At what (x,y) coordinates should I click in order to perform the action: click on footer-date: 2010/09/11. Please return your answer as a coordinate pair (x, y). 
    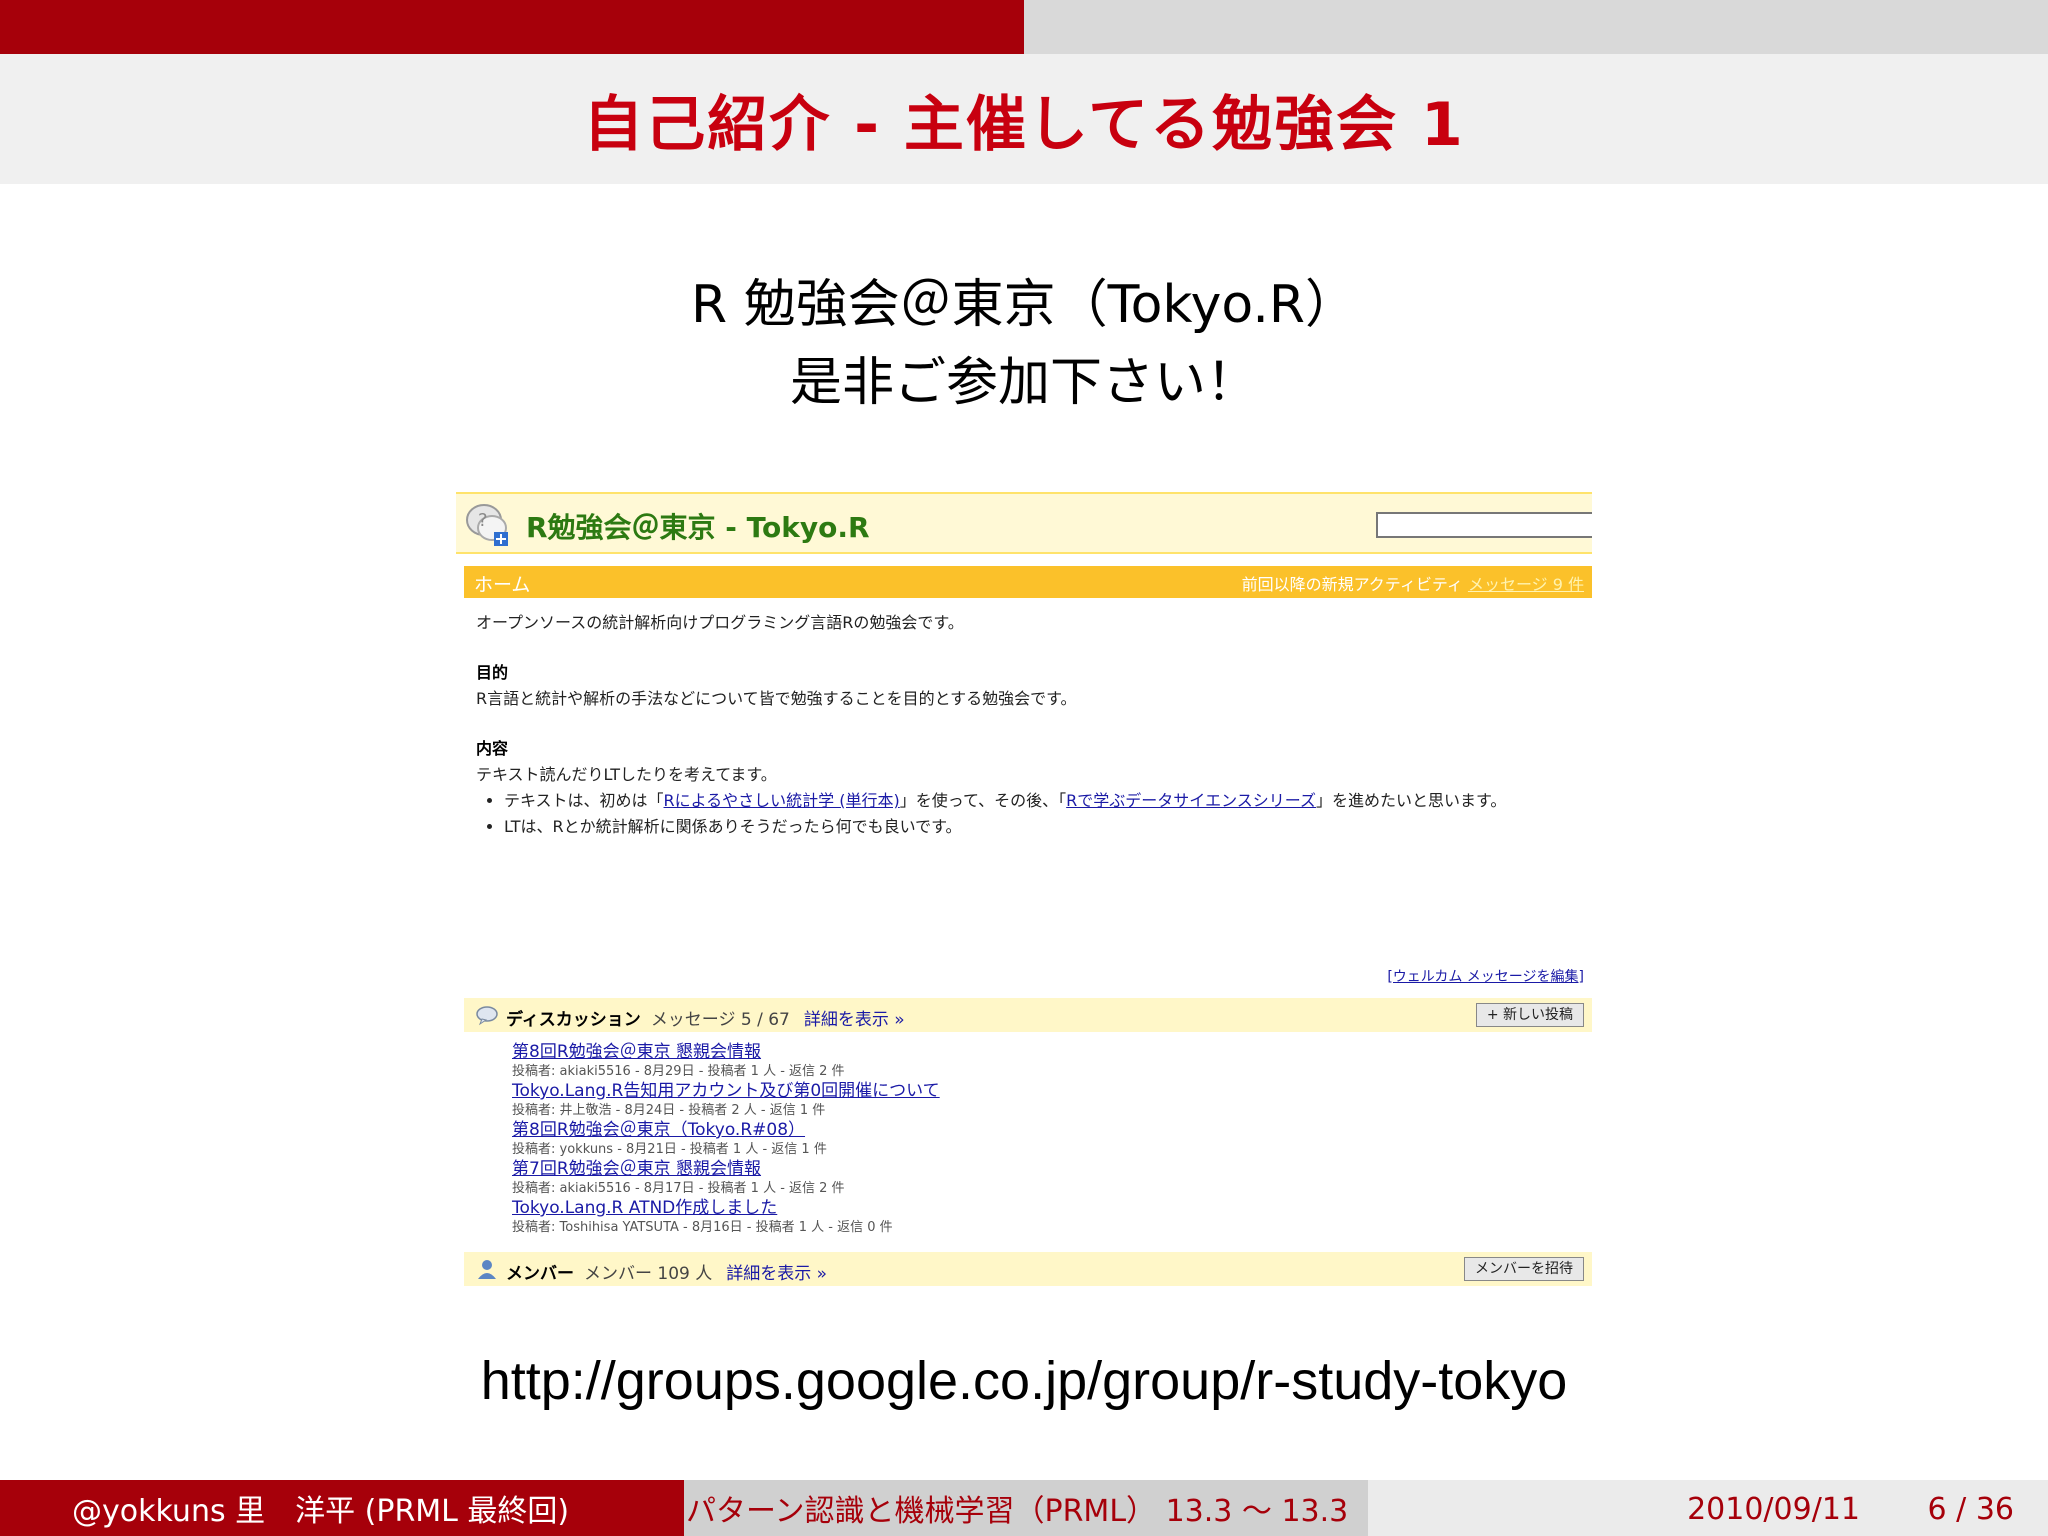
    Looking at the image, I should click on (1773, 1509).